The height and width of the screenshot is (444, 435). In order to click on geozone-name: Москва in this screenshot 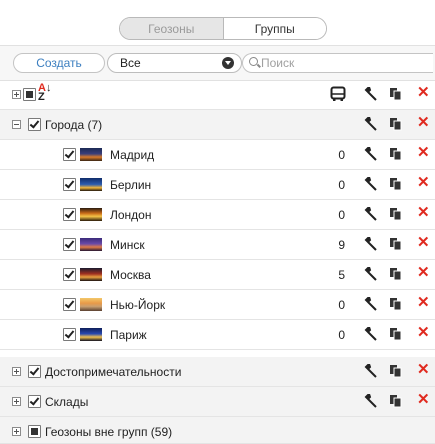, I will do `click(130, 275)`.